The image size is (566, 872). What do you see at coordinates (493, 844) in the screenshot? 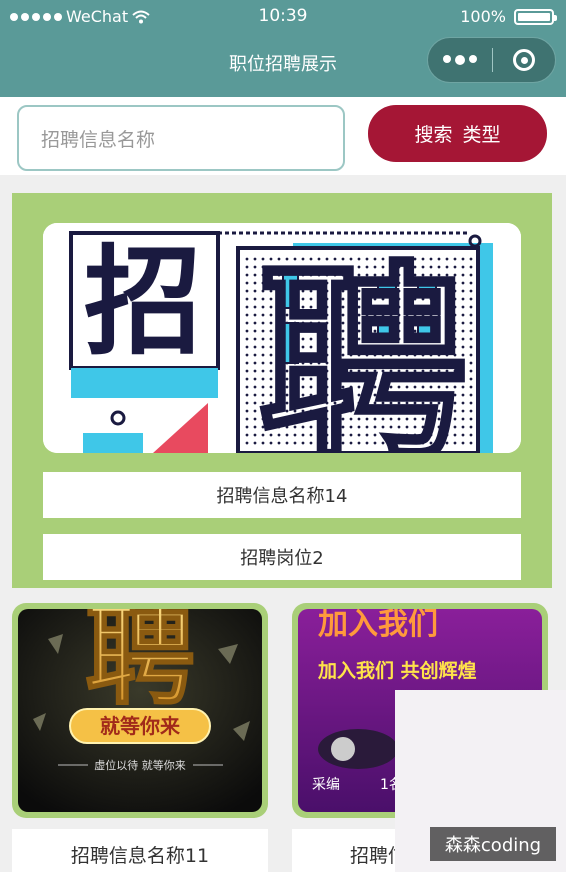
I see `watermark: 森森coding` at bounding box center [493, 844].